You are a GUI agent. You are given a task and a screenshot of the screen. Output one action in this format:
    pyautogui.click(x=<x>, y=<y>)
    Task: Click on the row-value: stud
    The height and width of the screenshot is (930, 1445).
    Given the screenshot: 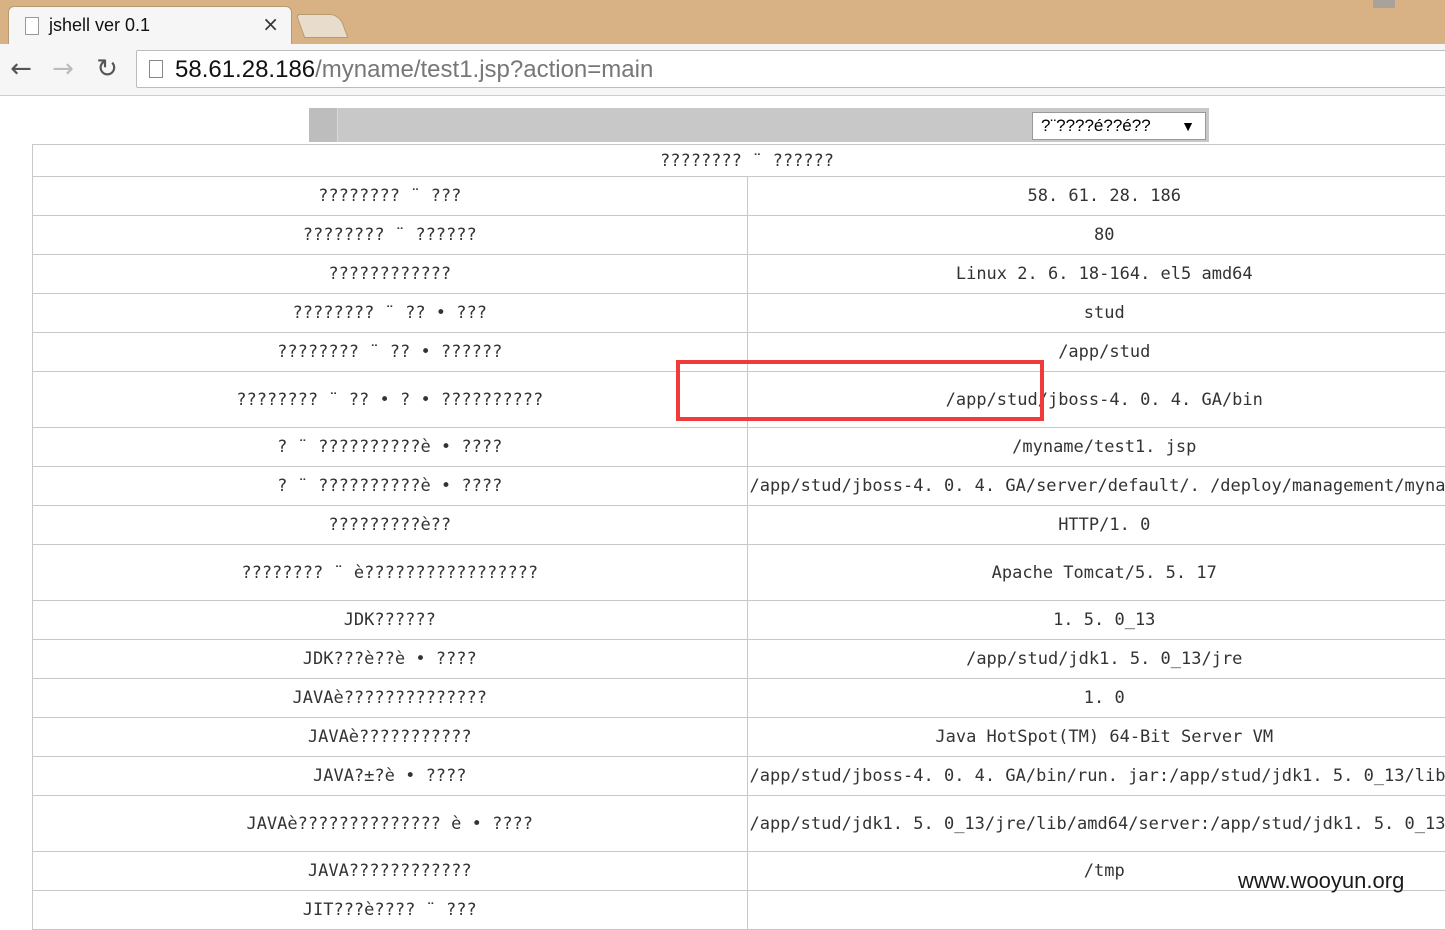 What is the action you would take?
    pyautogui.click(x=1096, y=313)
    